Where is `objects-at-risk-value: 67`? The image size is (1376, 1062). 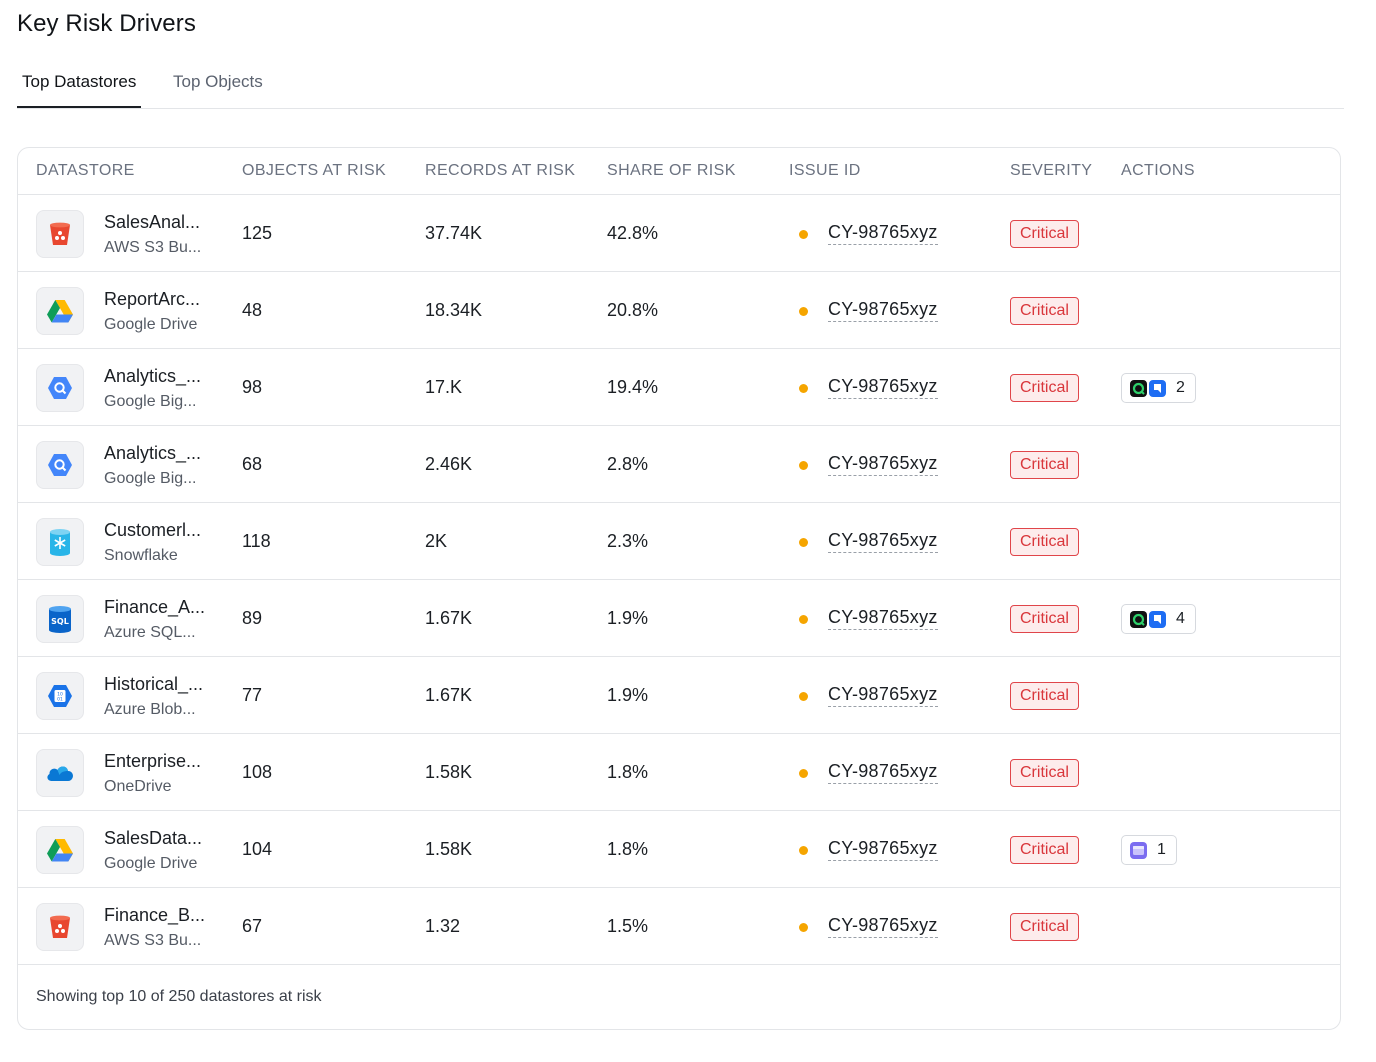 objects-at-risk-value: 67 is located at coordinates (252, 926).